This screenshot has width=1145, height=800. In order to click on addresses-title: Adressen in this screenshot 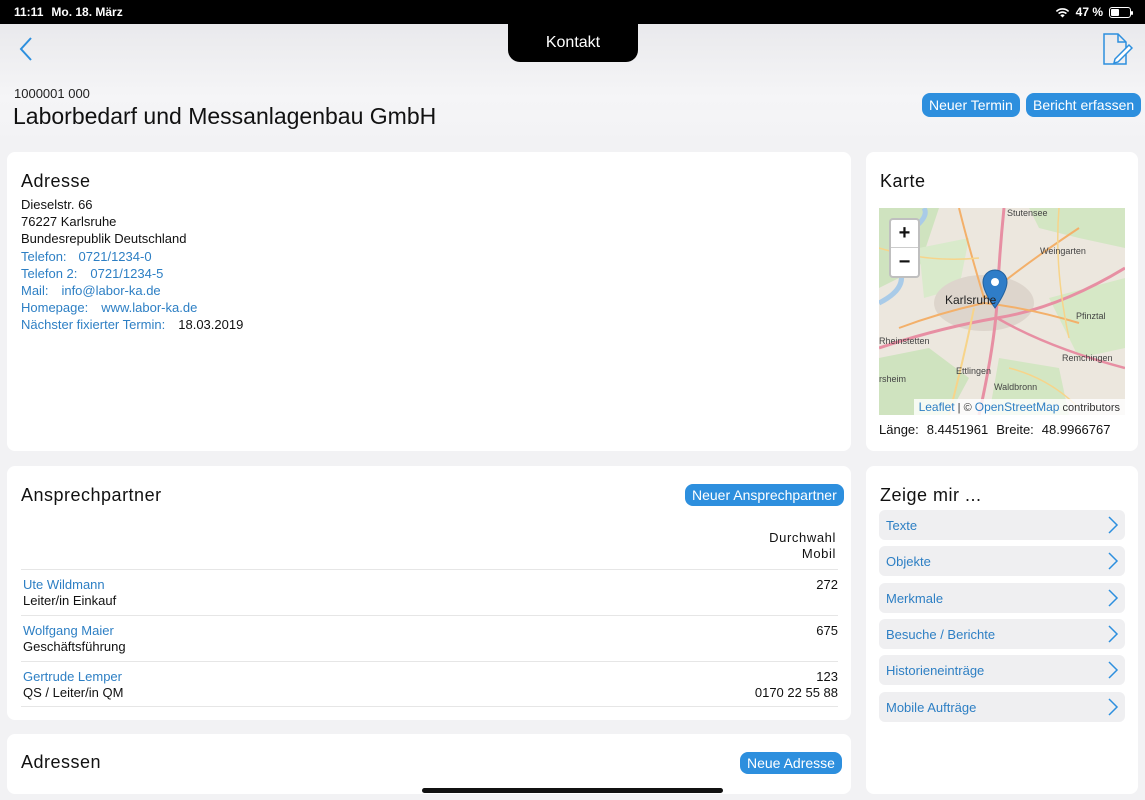, I will do `click(61, 762)`.